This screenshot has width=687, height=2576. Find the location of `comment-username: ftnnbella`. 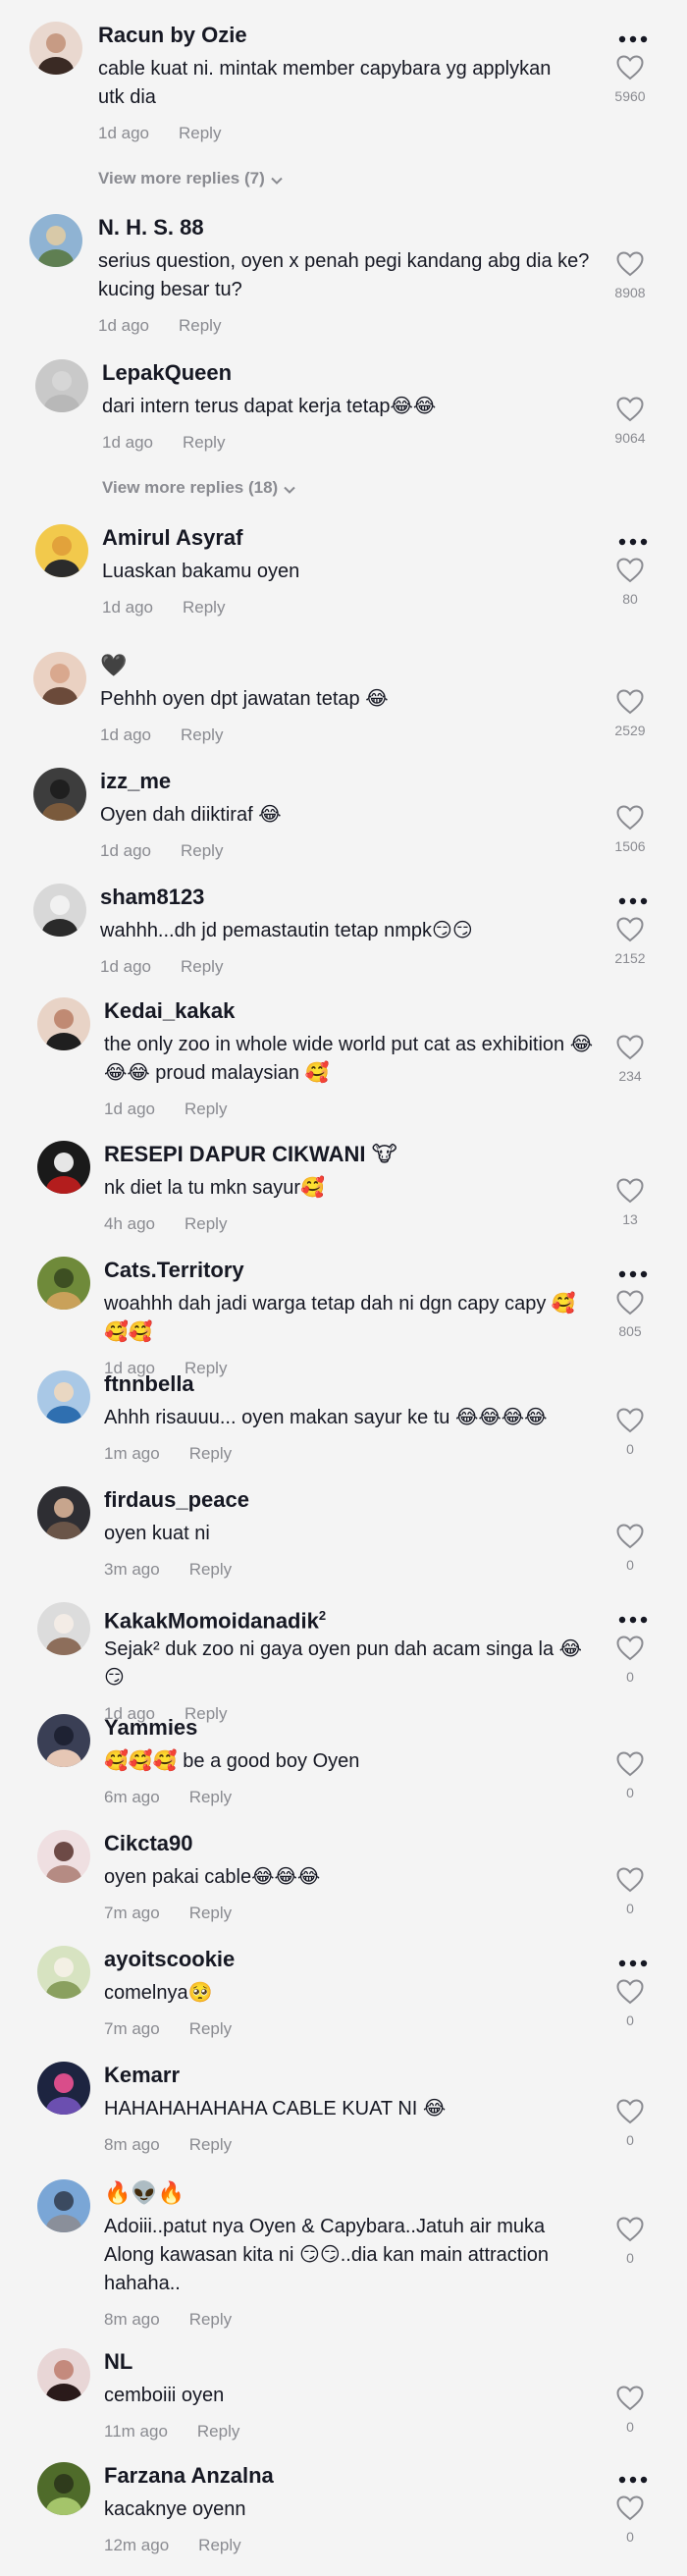

comment-username: ftnnbella is located at coordinates (149, 1384).